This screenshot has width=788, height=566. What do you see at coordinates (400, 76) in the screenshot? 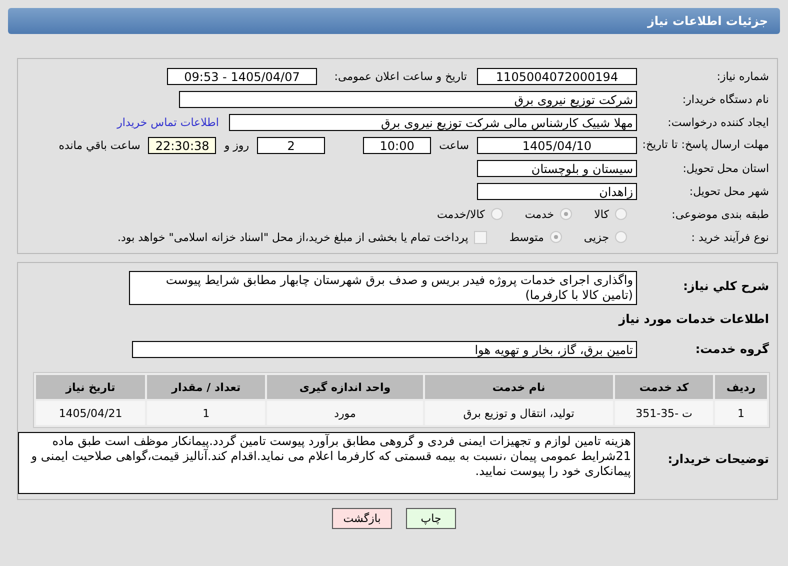
I see `field-label: تاریخ و ساعت اعلان عمومی:` at bounding box center [400, 76].